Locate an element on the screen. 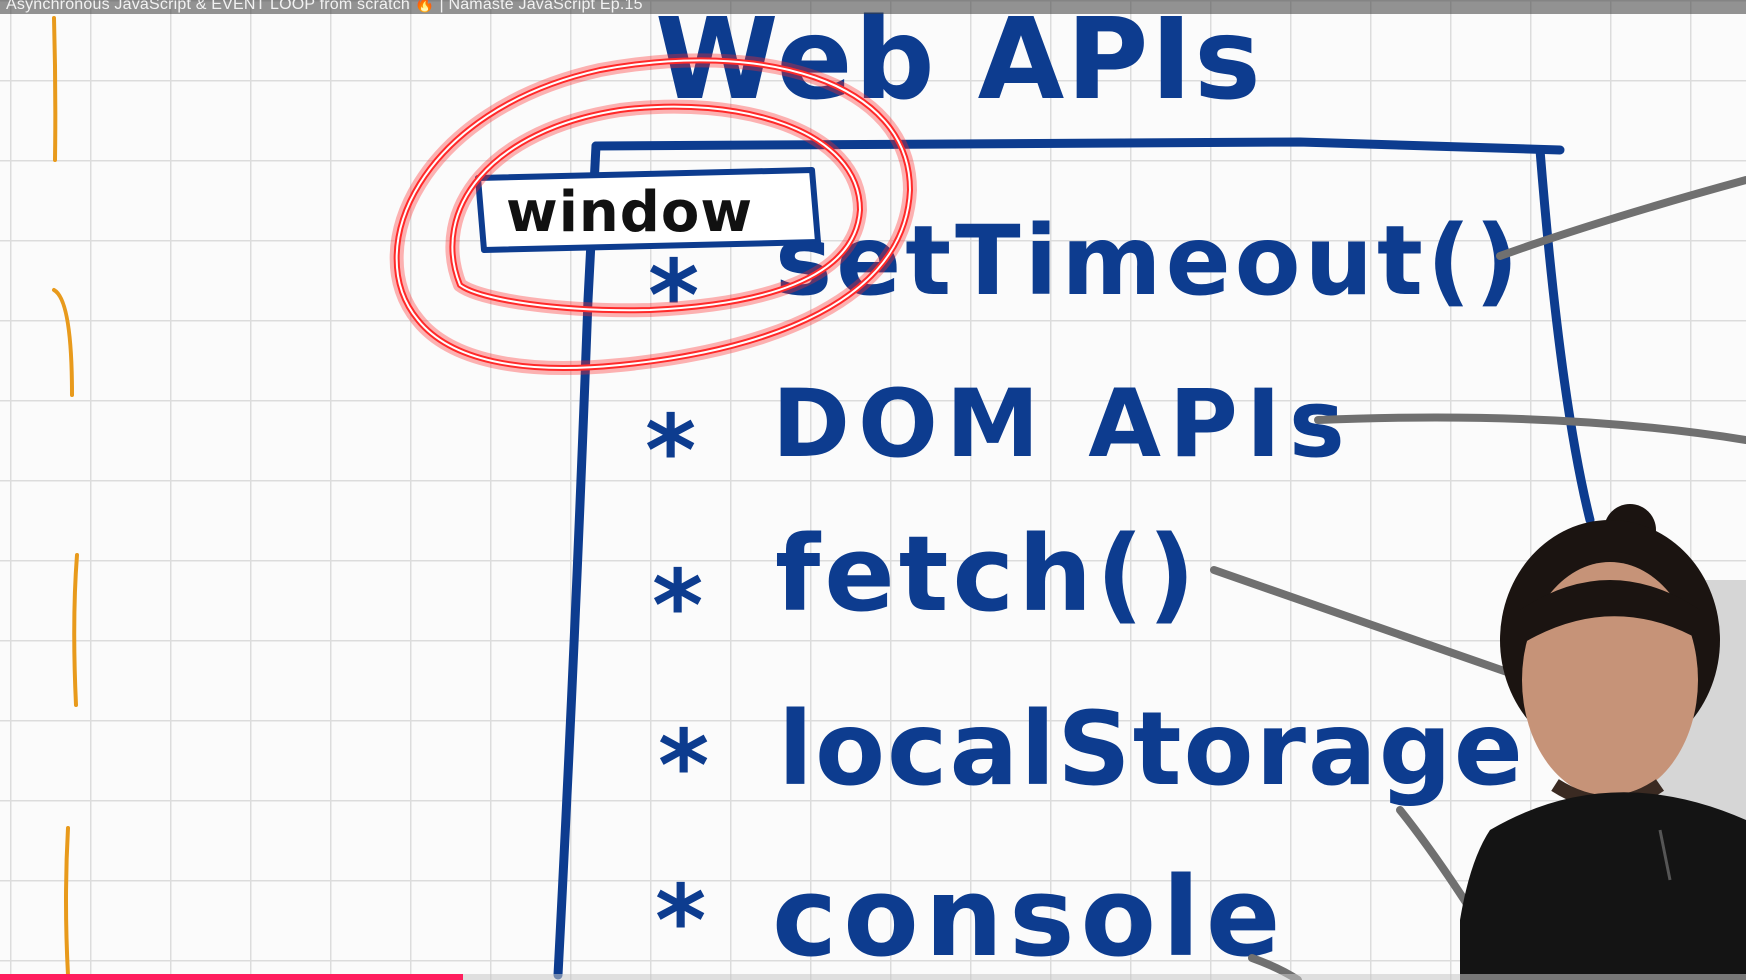 This screenshot has width=1746, height=980. box-top-edge is located at coordinates (1078, 146).